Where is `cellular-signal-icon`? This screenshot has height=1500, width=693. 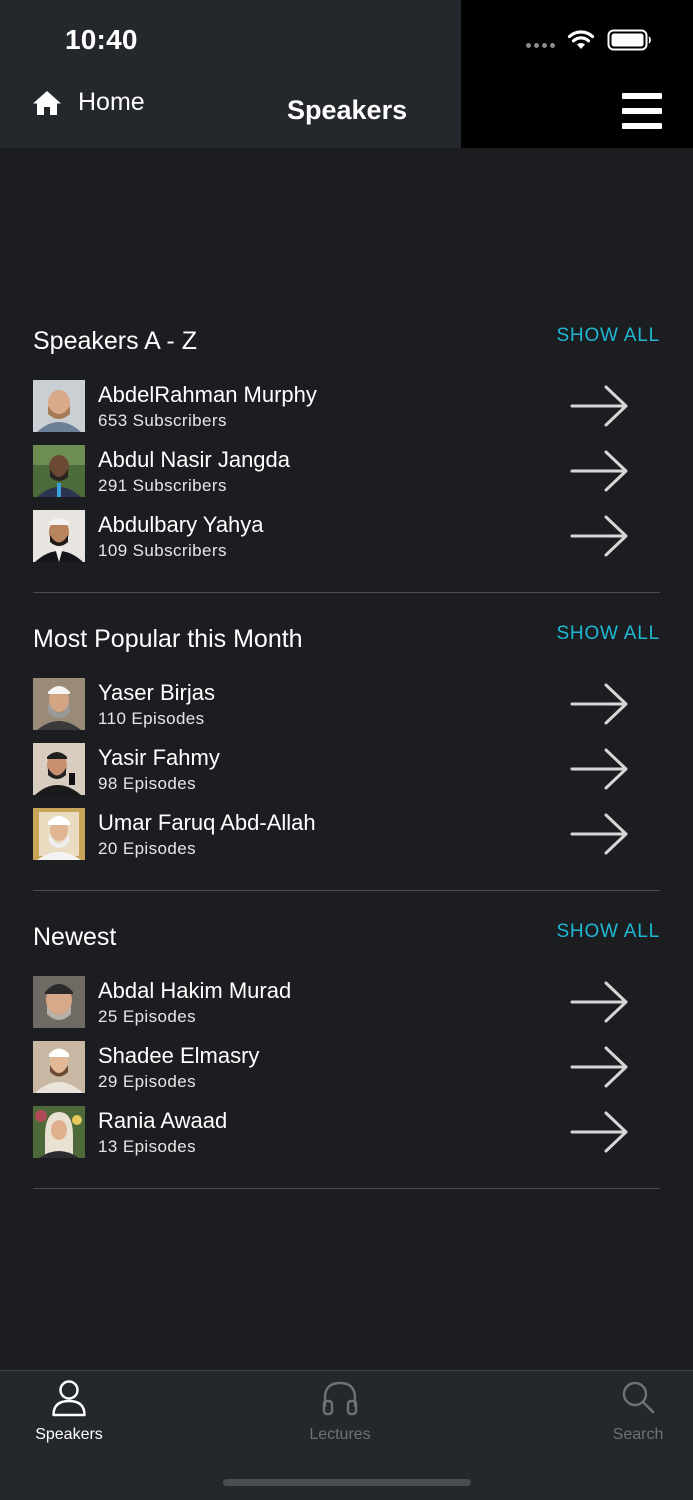 cellular-signal-icon is located at coordinates (540, 45).